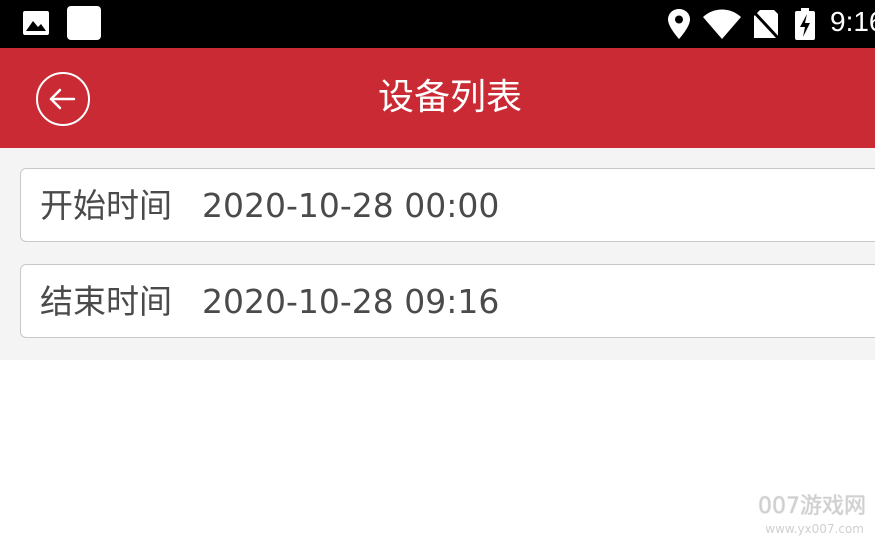 This screenshot has width=875, height=544. I want to click on page-title: 设备列表, so click(449, 97).